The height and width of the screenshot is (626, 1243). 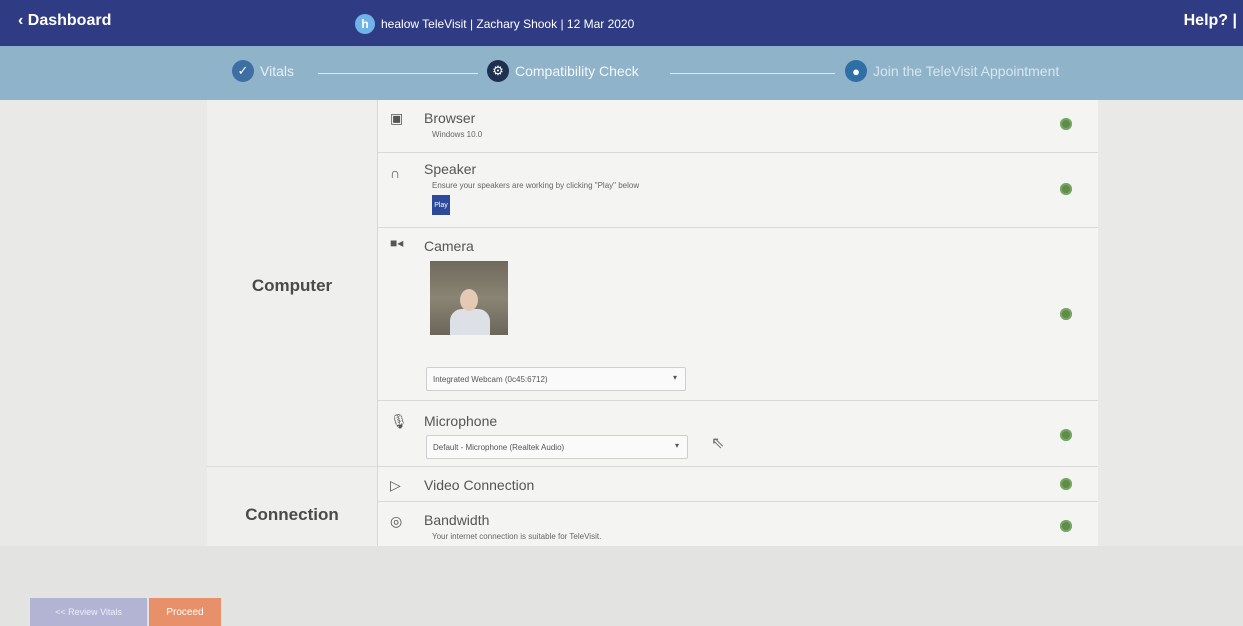 What do you see at coordinates (621, 586) in the screenshot?
I see `footer-bar: << Review Vitals Proceed` at bounding box center [621, 586].